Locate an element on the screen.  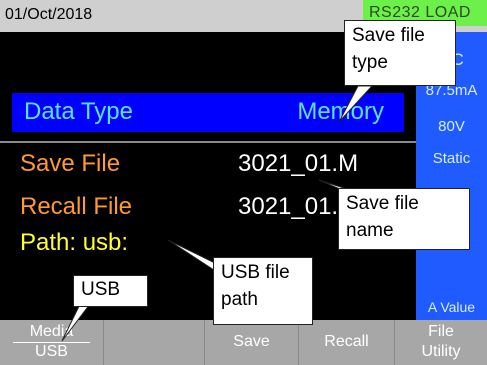
usb-file-path-pointer is located at coordinates (192, 256).